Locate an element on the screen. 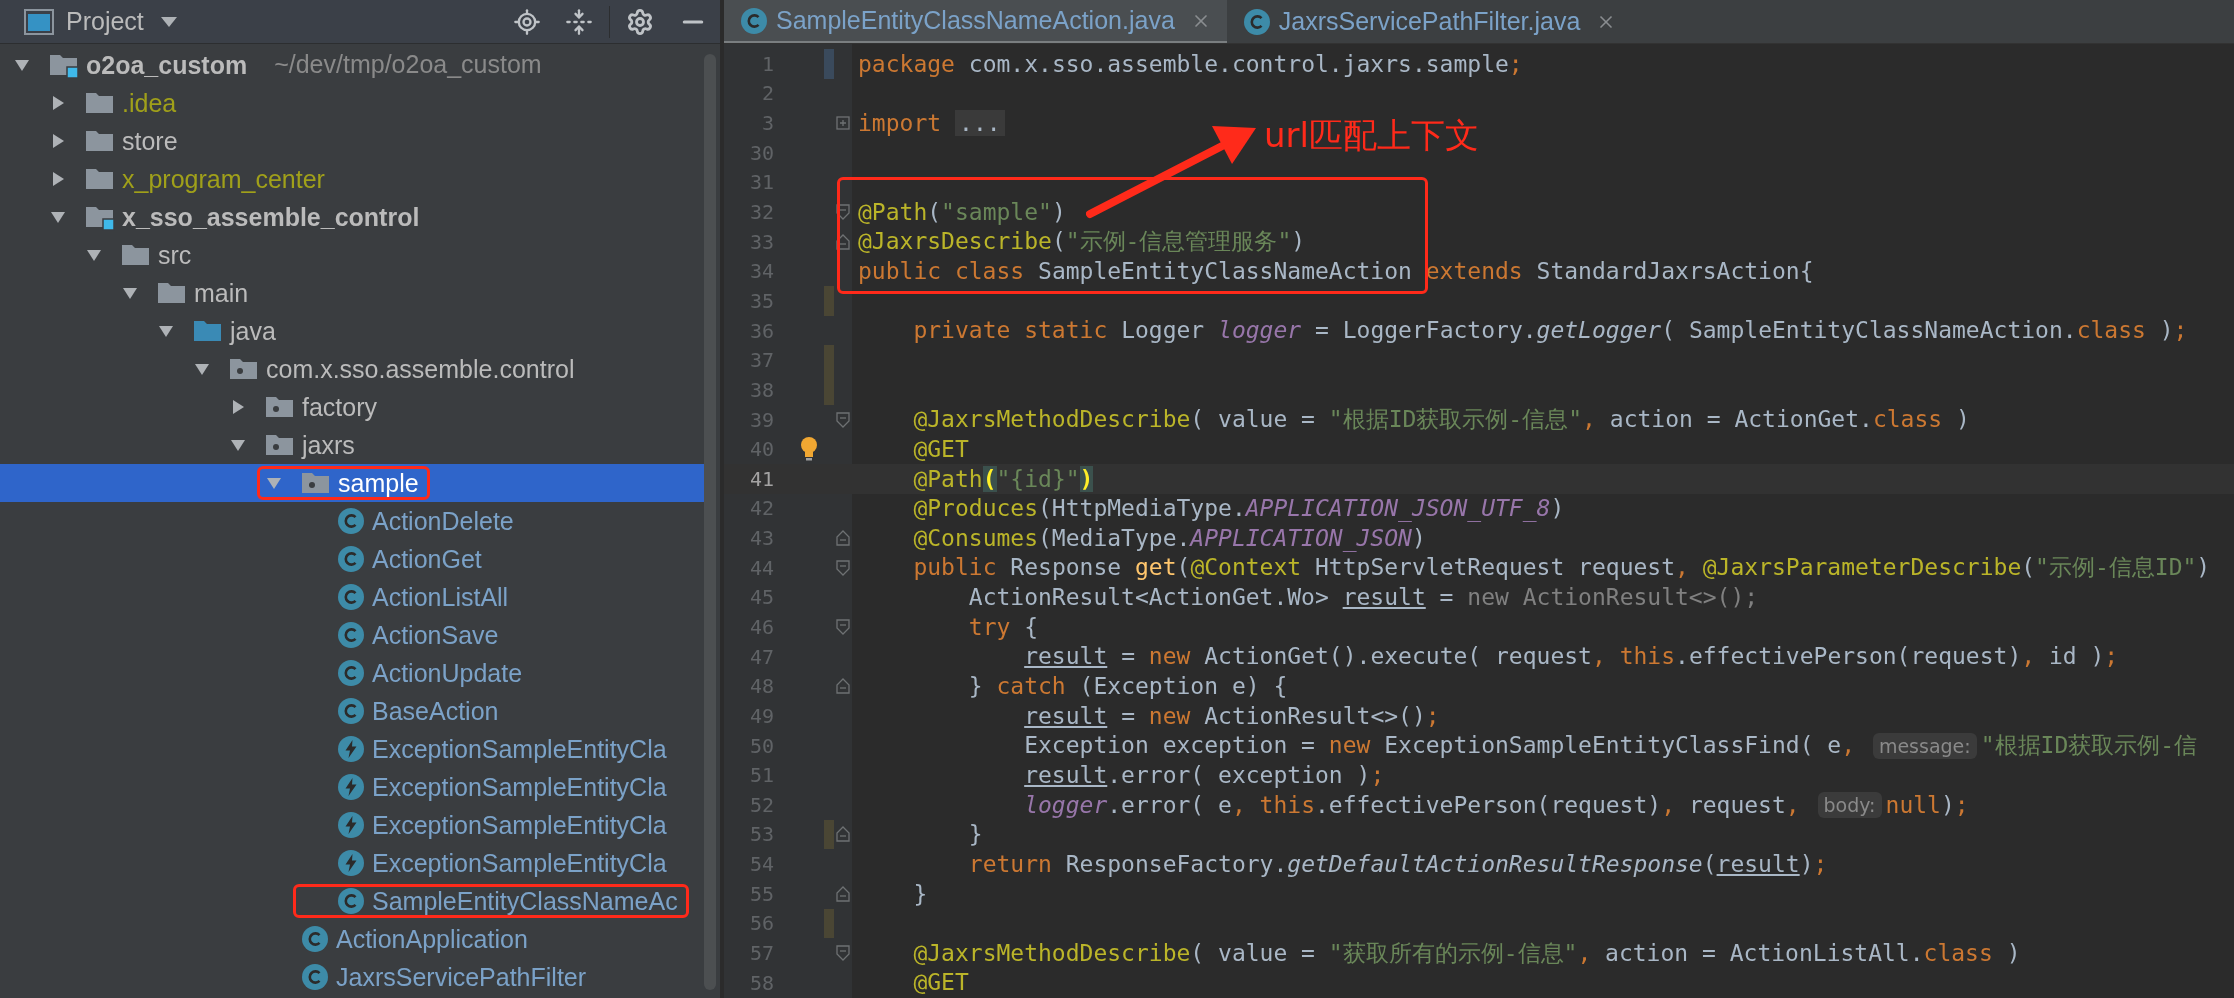 This screenshot has width=2234, height=998. tree-item: SampleEntityClassNameAc is located at coordinates (352, 901).